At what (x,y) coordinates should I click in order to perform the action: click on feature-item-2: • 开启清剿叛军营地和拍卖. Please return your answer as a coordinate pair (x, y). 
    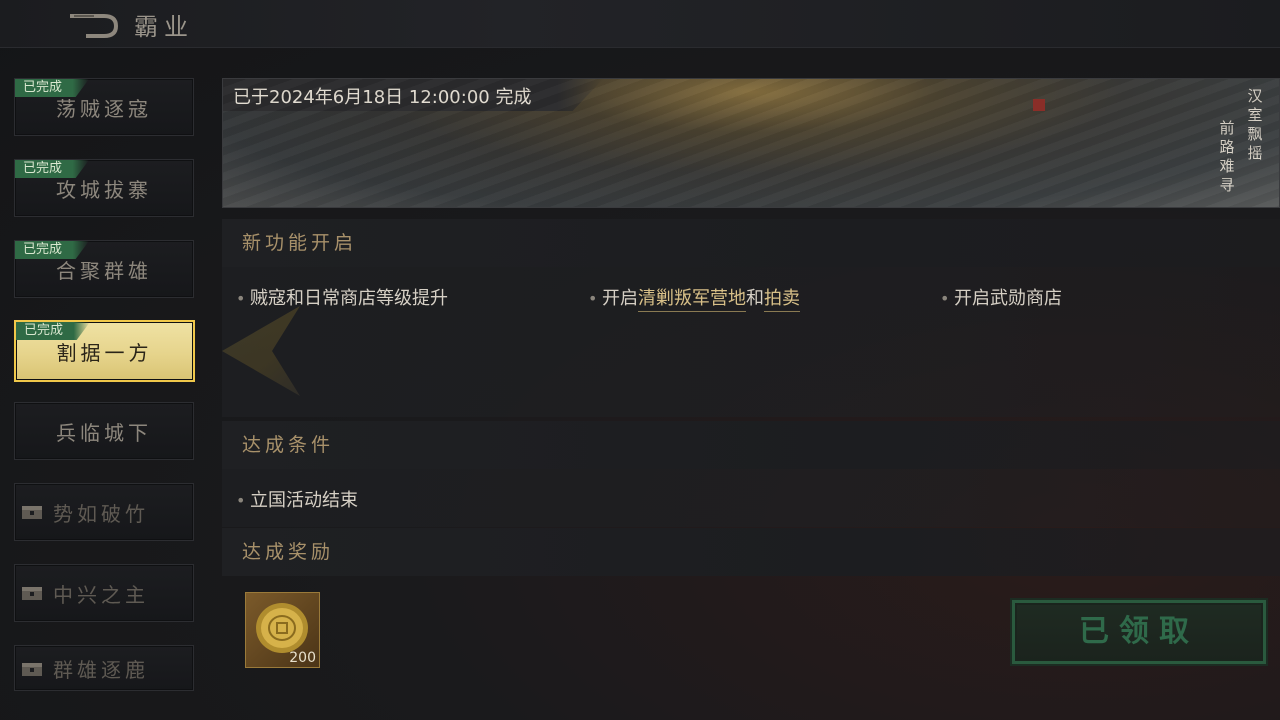
    Looking at the image, I should click on (694, 298).